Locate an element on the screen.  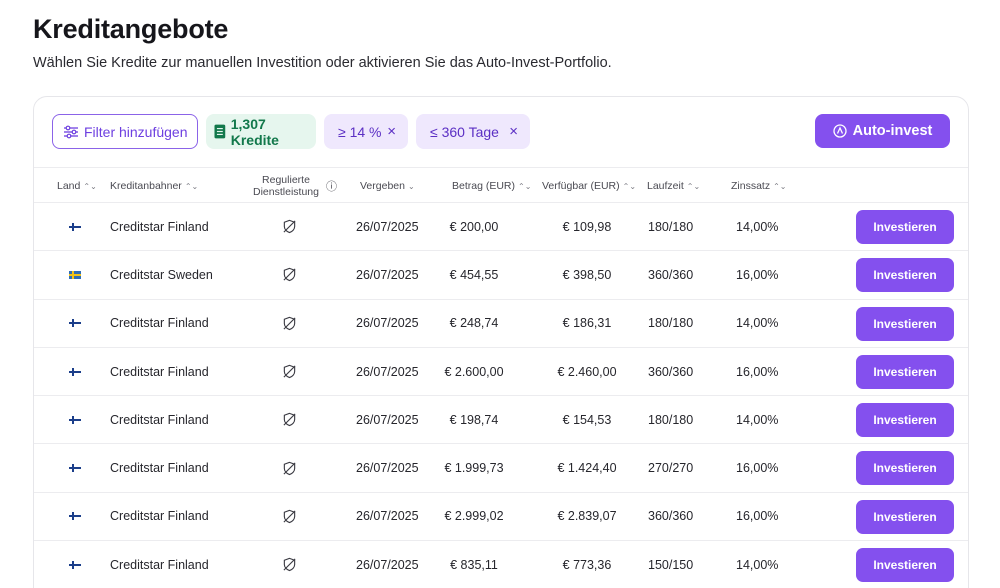
verfuegbar-cell: € 2.839,07 is located at coordinates (587, 516).